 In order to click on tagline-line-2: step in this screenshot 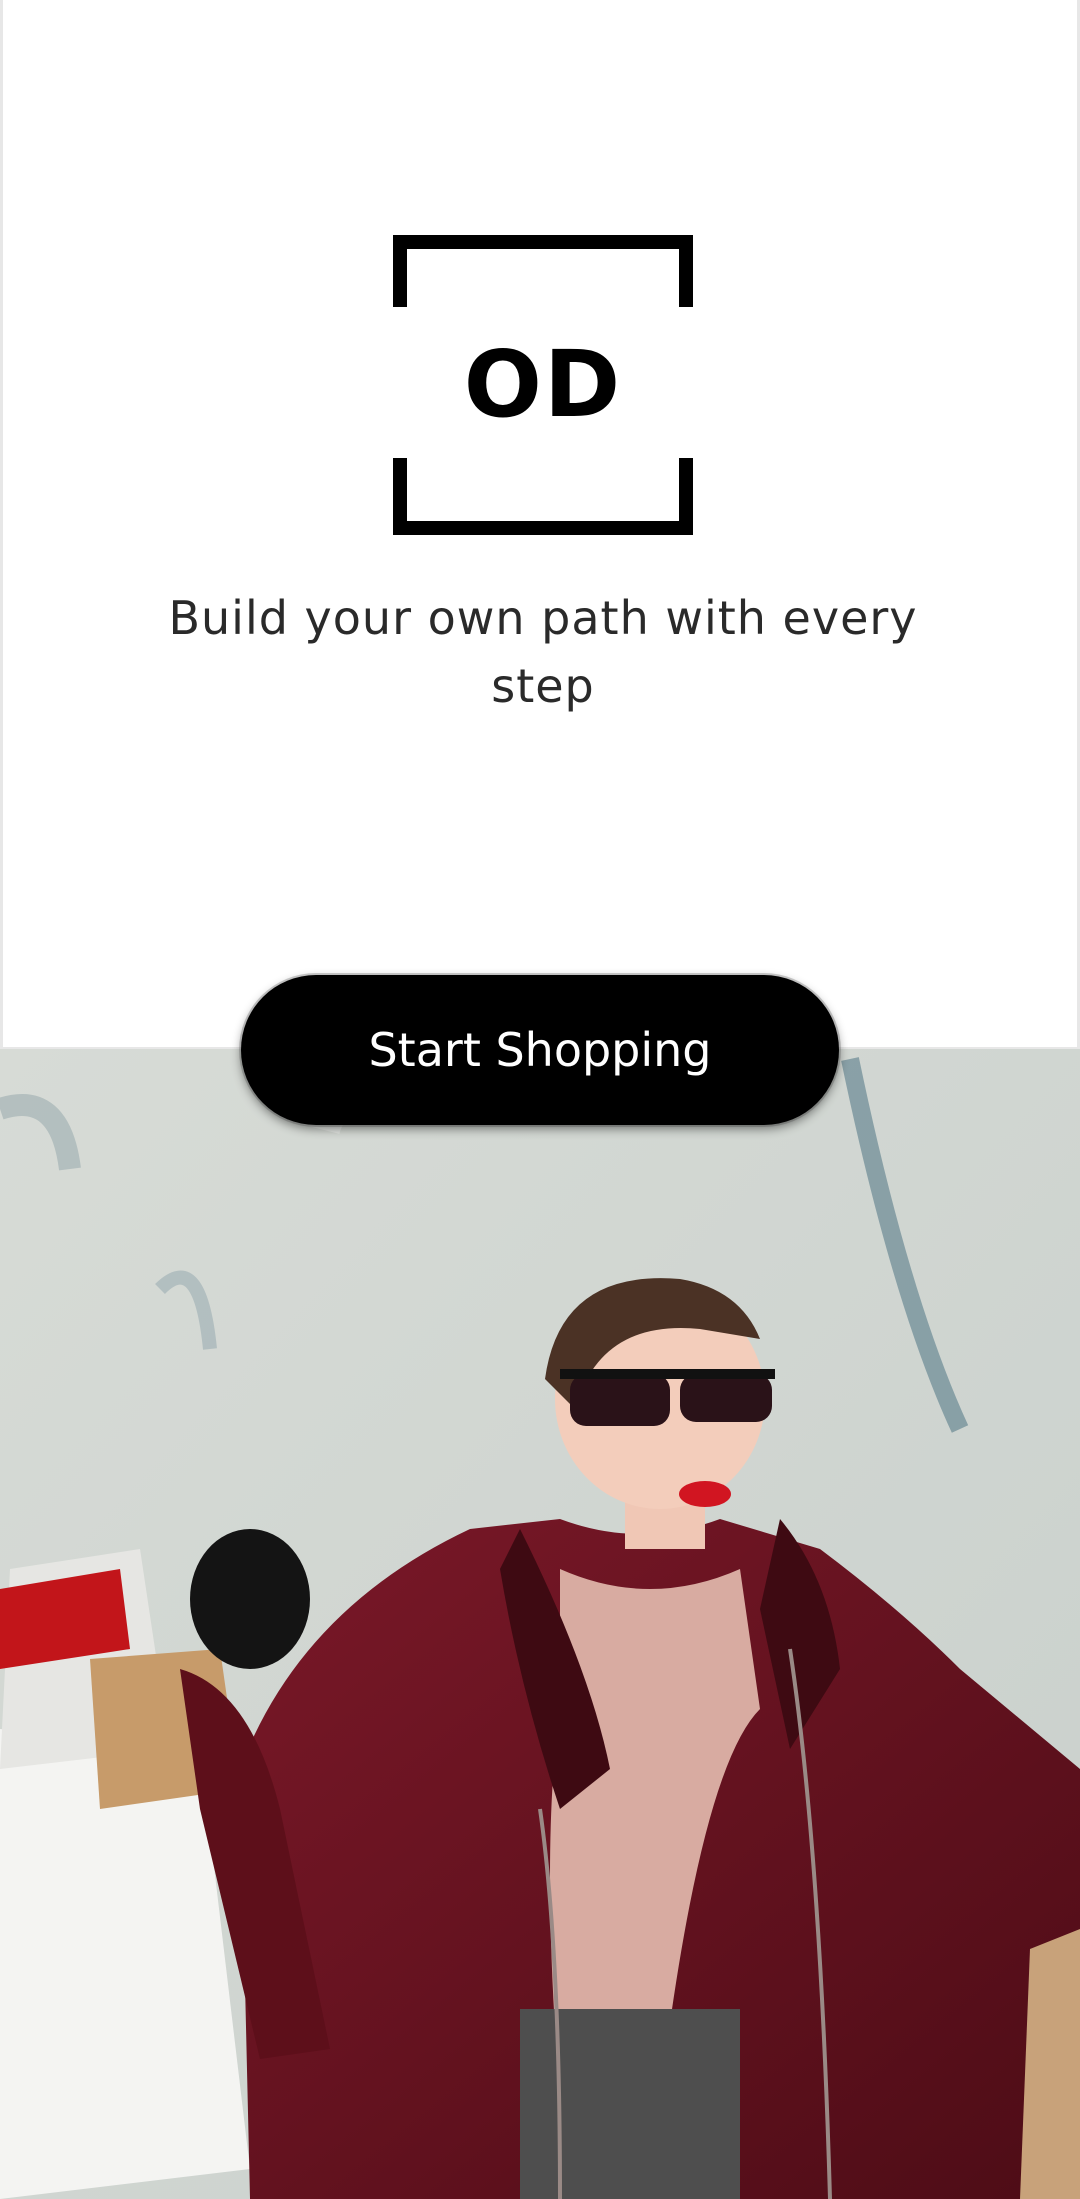, I will do `click(543, 686)`.